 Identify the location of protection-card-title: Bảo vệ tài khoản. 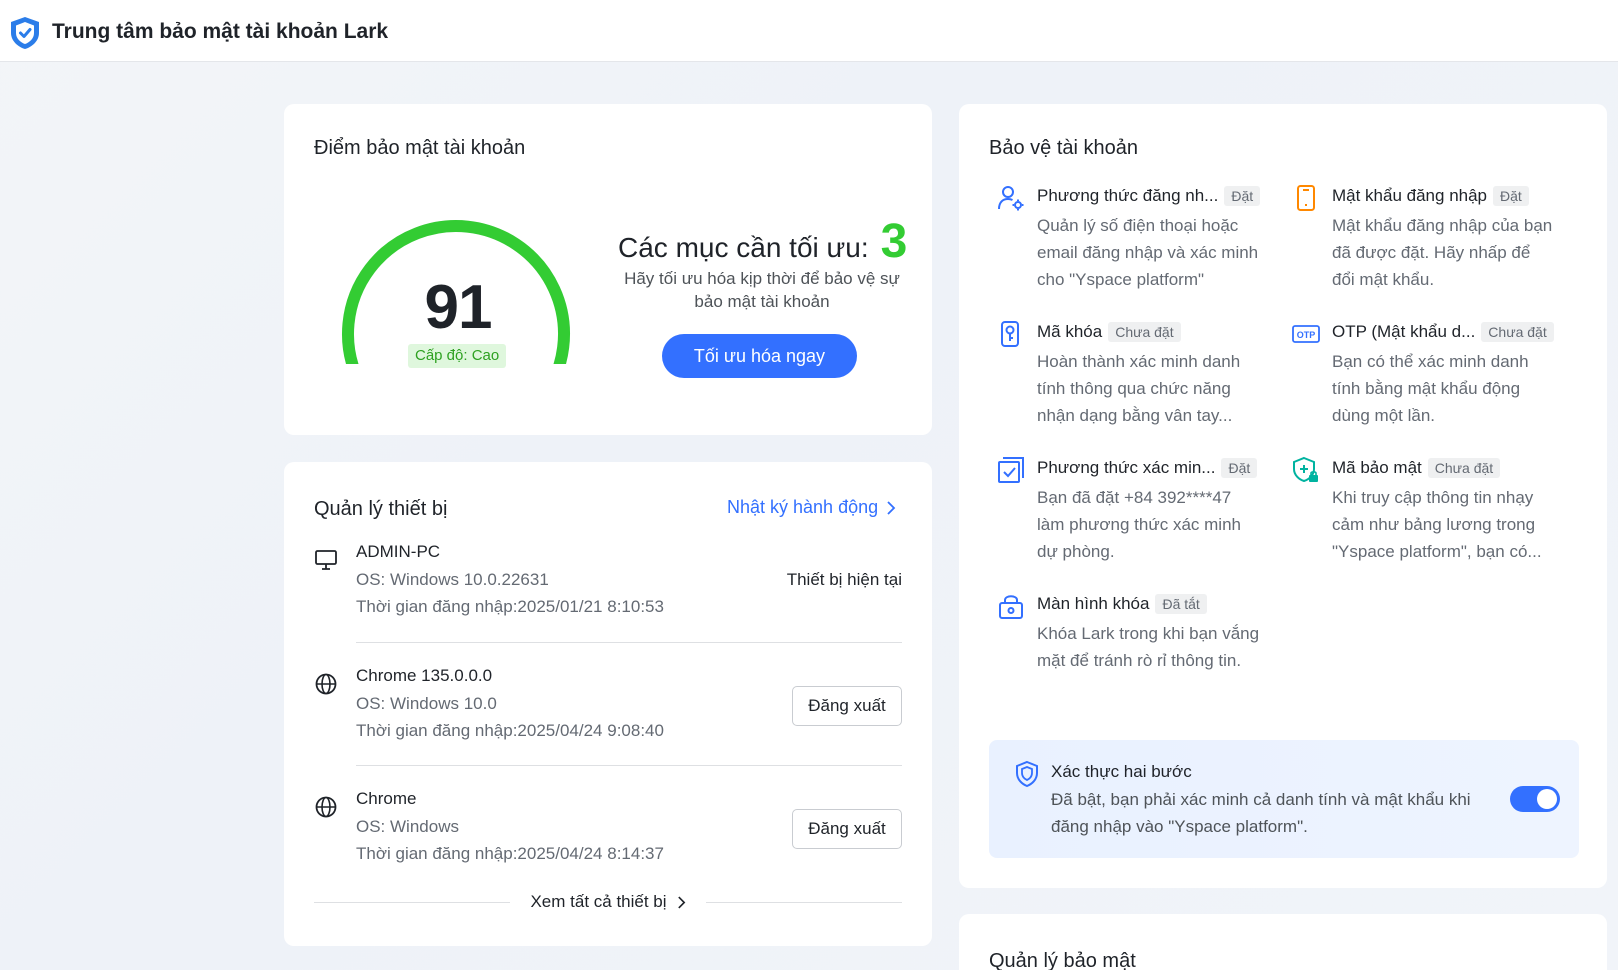
(1063, 148).